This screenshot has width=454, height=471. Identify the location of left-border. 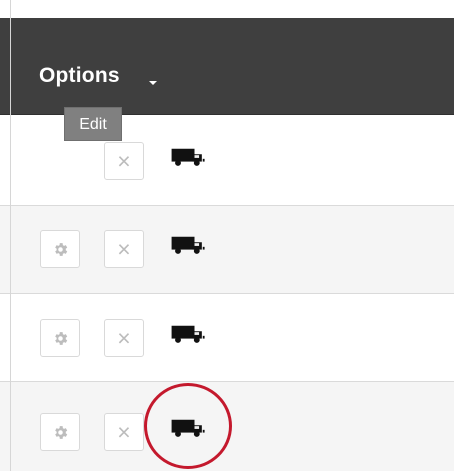
(10, 235).